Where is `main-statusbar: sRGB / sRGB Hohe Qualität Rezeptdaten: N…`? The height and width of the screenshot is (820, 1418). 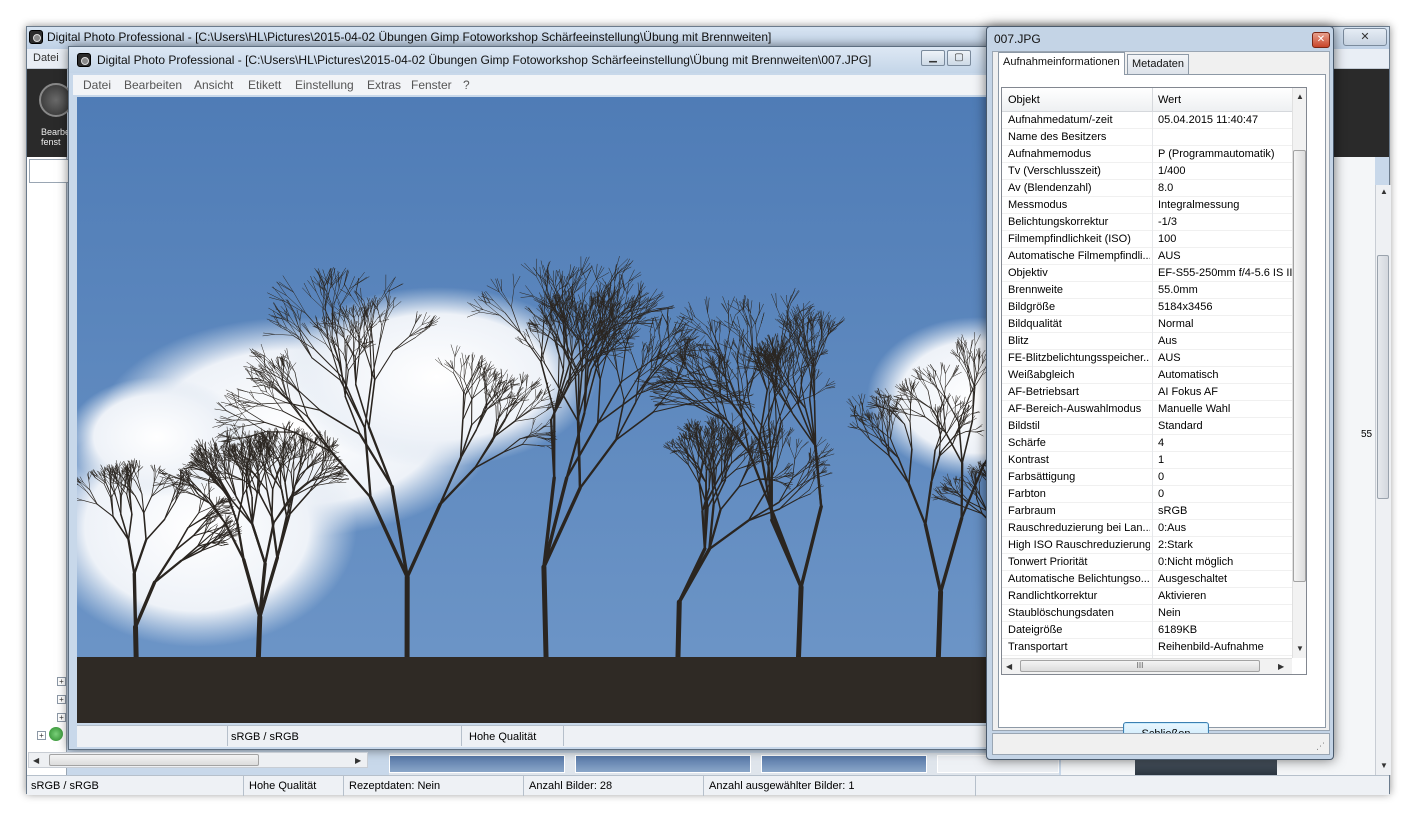
main-statusbar: sRGB / sRGB Hohe Qualität Rezeptdaten: N… is located at coordinates (708, 785).